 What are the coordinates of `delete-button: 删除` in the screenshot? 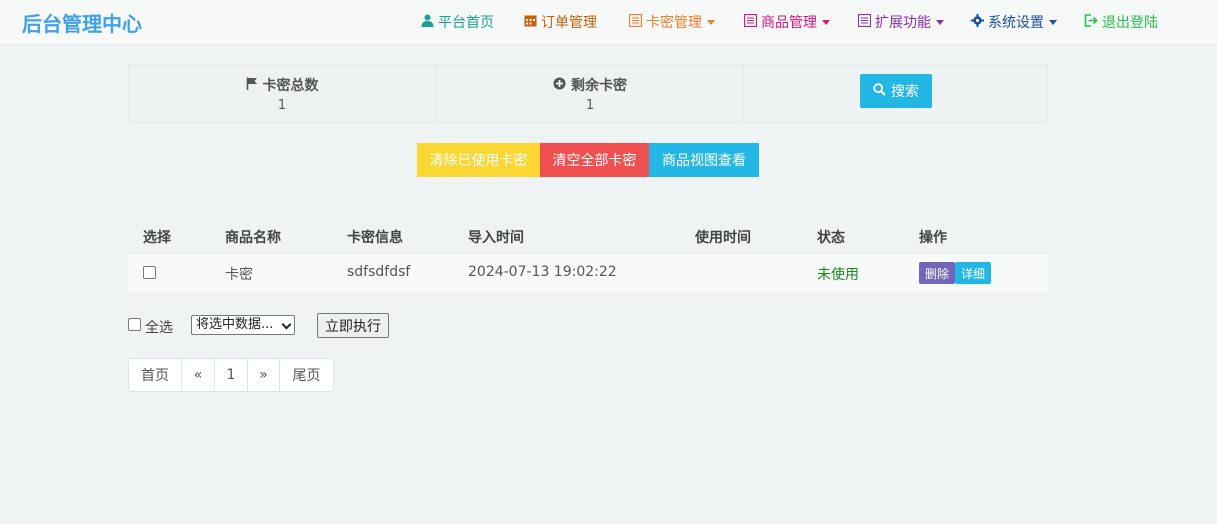 It's located at (937, 273).